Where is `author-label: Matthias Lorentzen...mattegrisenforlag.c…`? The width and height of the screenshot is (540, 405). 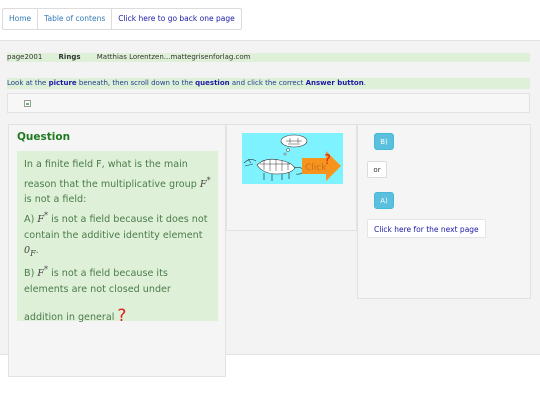 author-label: Matthias Lorentzen...mattegrisenforlag.c… is located at coordinates (173, 57).